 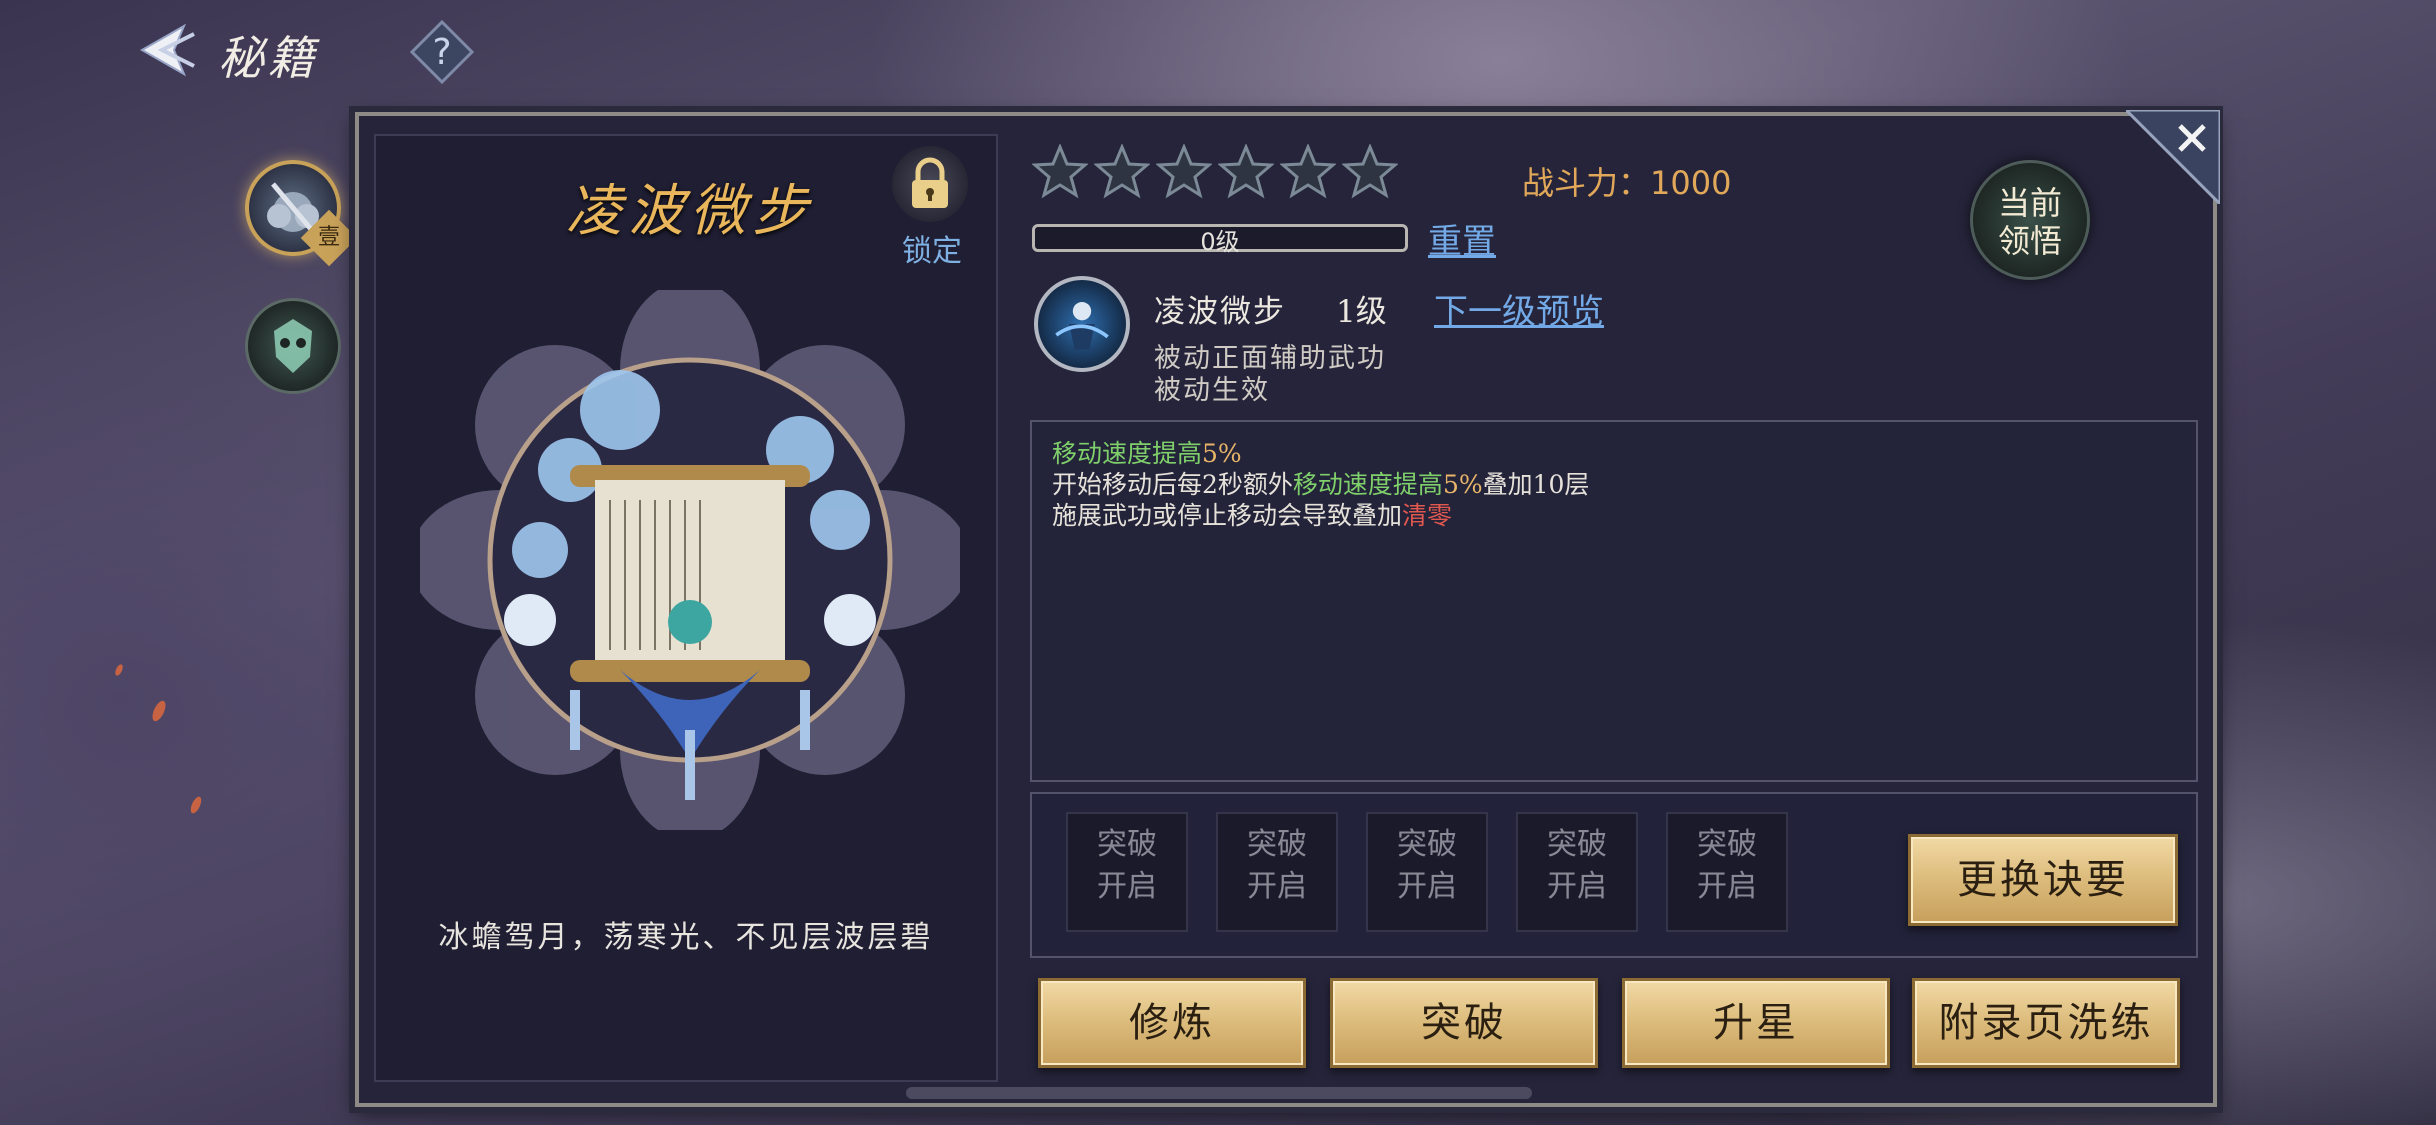 What do you see at coordinates (690, 560) in the screenshot?
I see `scroll-artwork-image` at bounding box center [690, 560].